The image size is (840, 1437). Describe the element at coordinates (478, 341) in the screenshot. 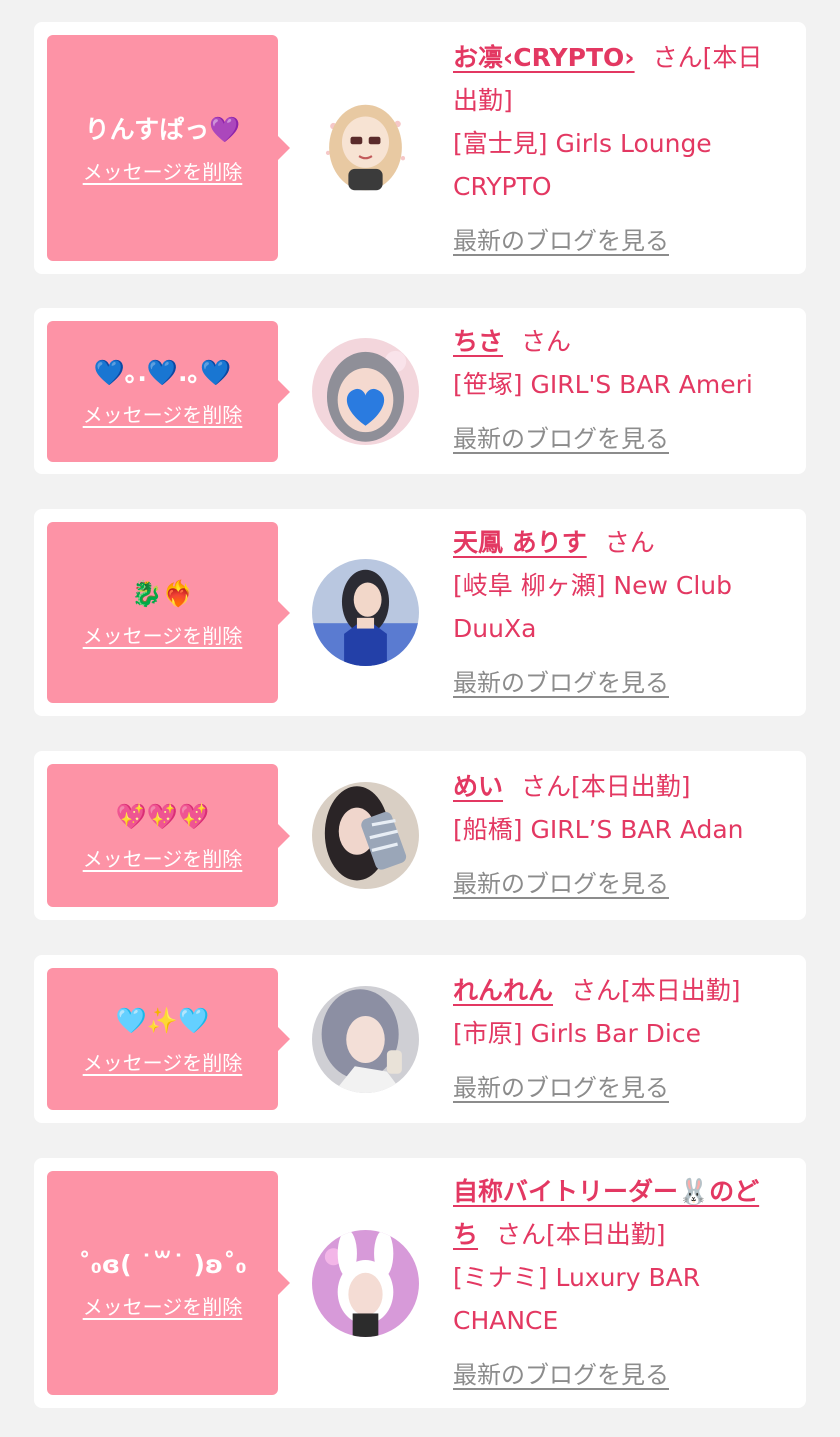

I see `sender-name-link: ちさ` at that location.